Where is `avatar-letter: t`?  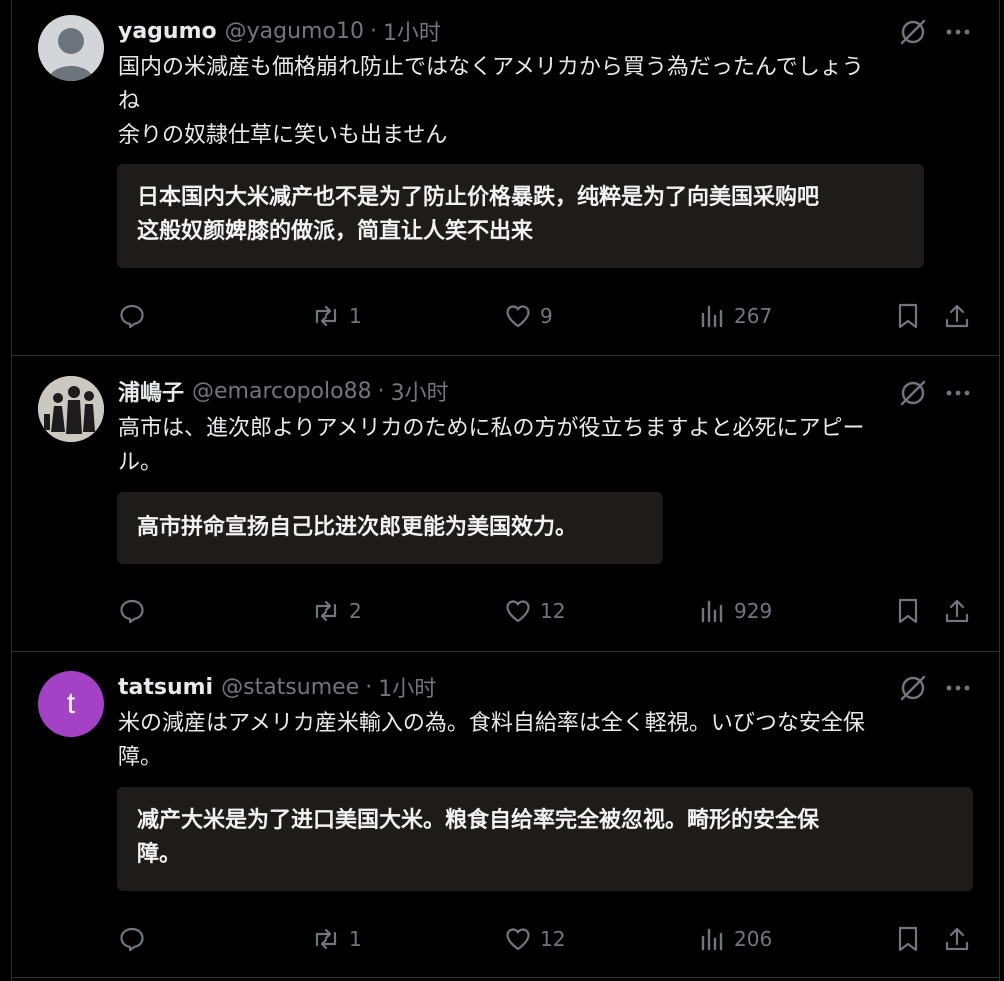
avatar-letter: t is located at coordinates (71, 703).